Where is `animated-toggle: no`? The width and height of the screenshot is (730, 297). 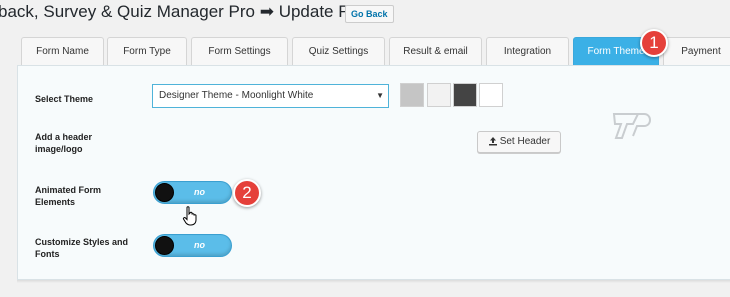
animated-toggle: no is located at coordinates (192, 192).